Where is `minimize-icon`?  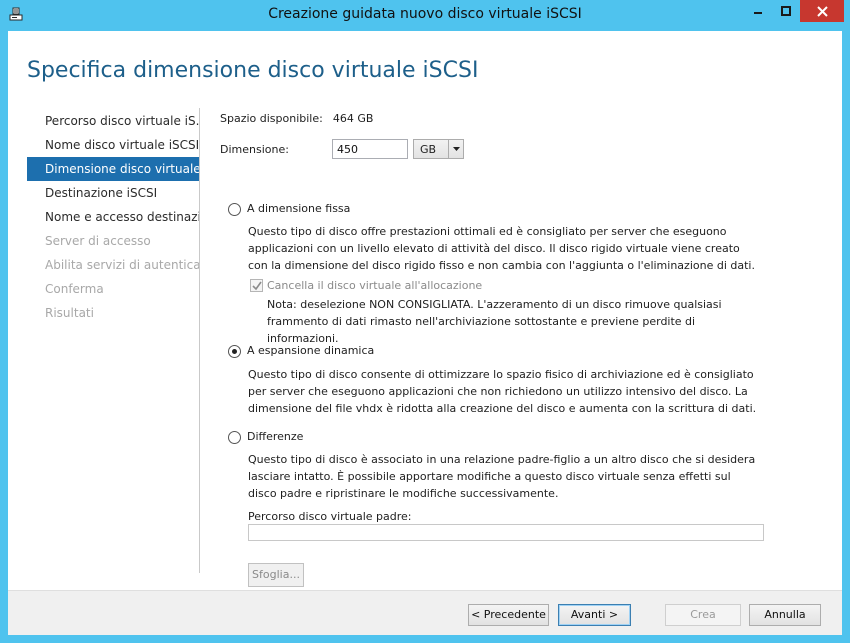 minimize-icon is located at coordinates (757, 13).